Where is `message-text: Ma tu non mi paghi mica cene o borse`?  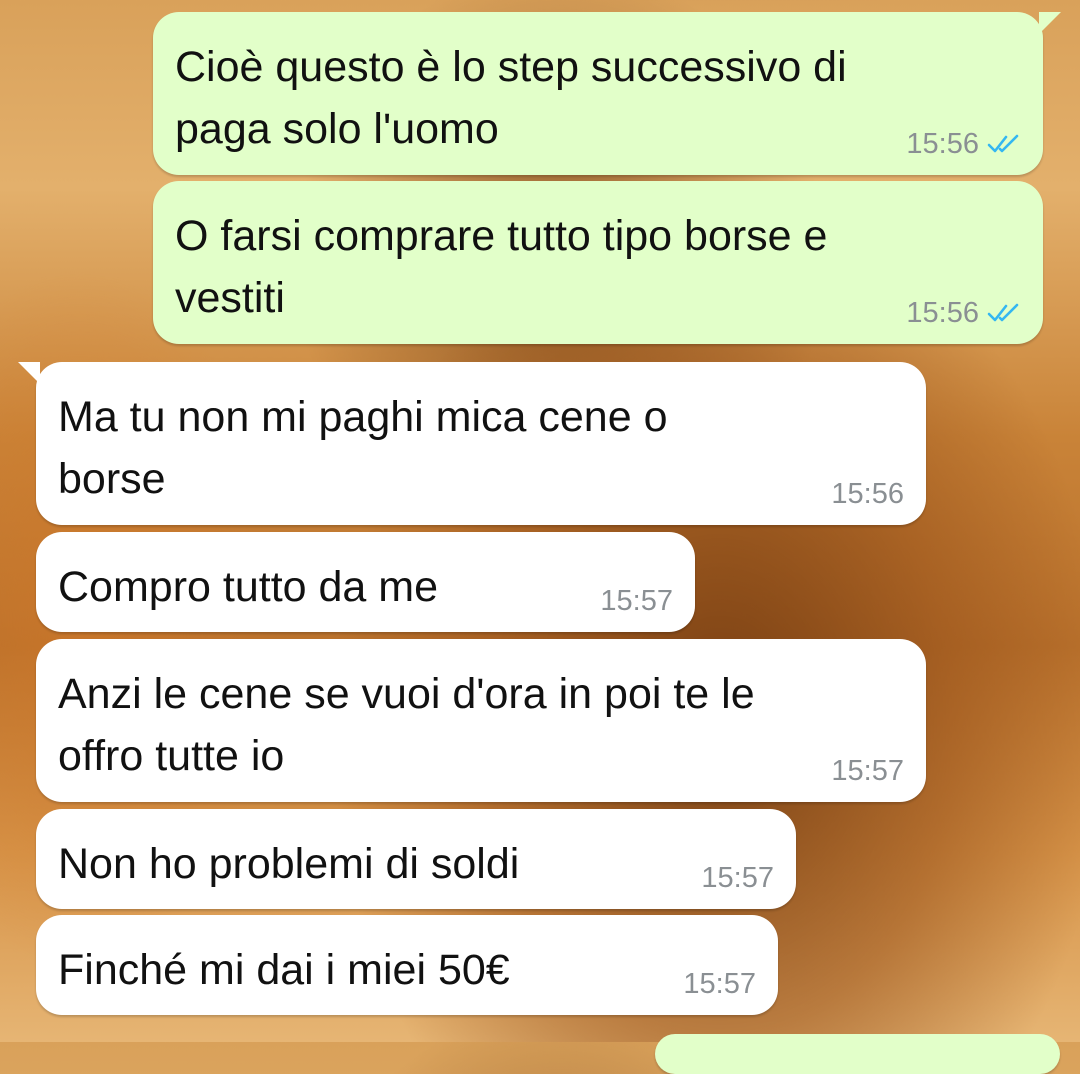 message-text: Ma tu non mi paghi mica cene o borse is located at coordinates (363, 448).